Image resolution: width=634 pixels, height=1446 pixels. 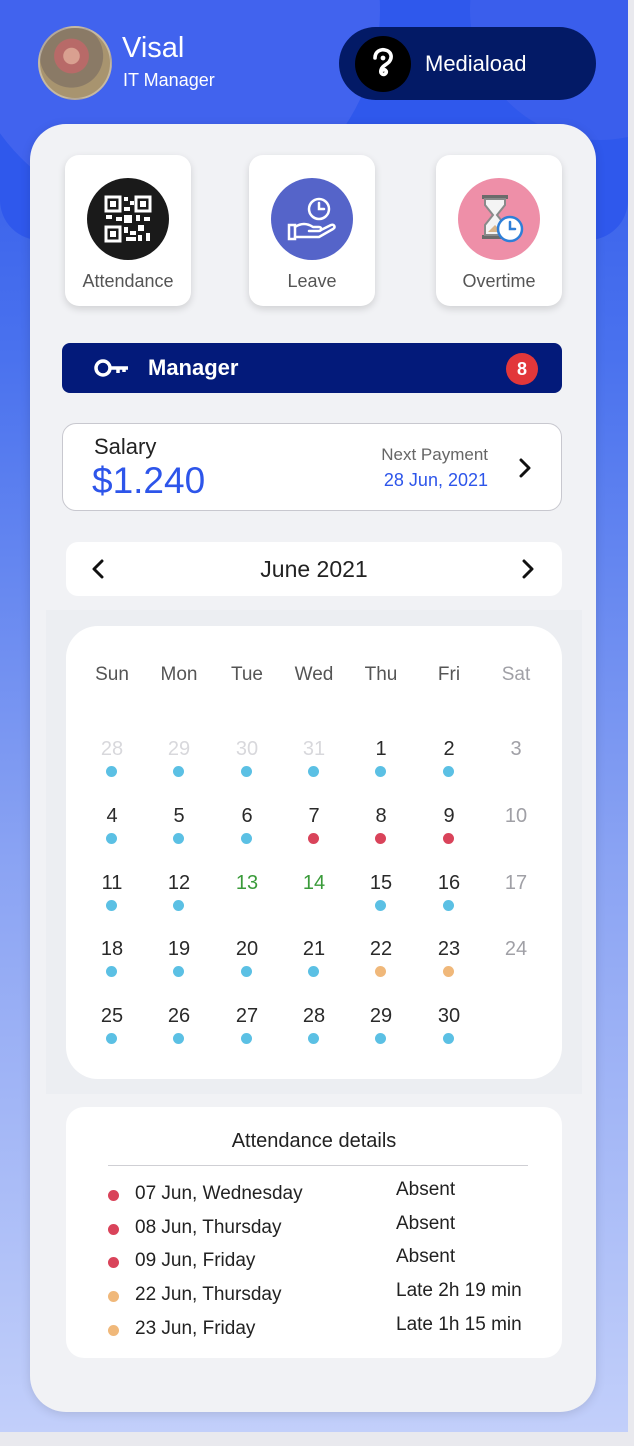 I want to click on weekday-label: Mon, so click(x=179, y=674).